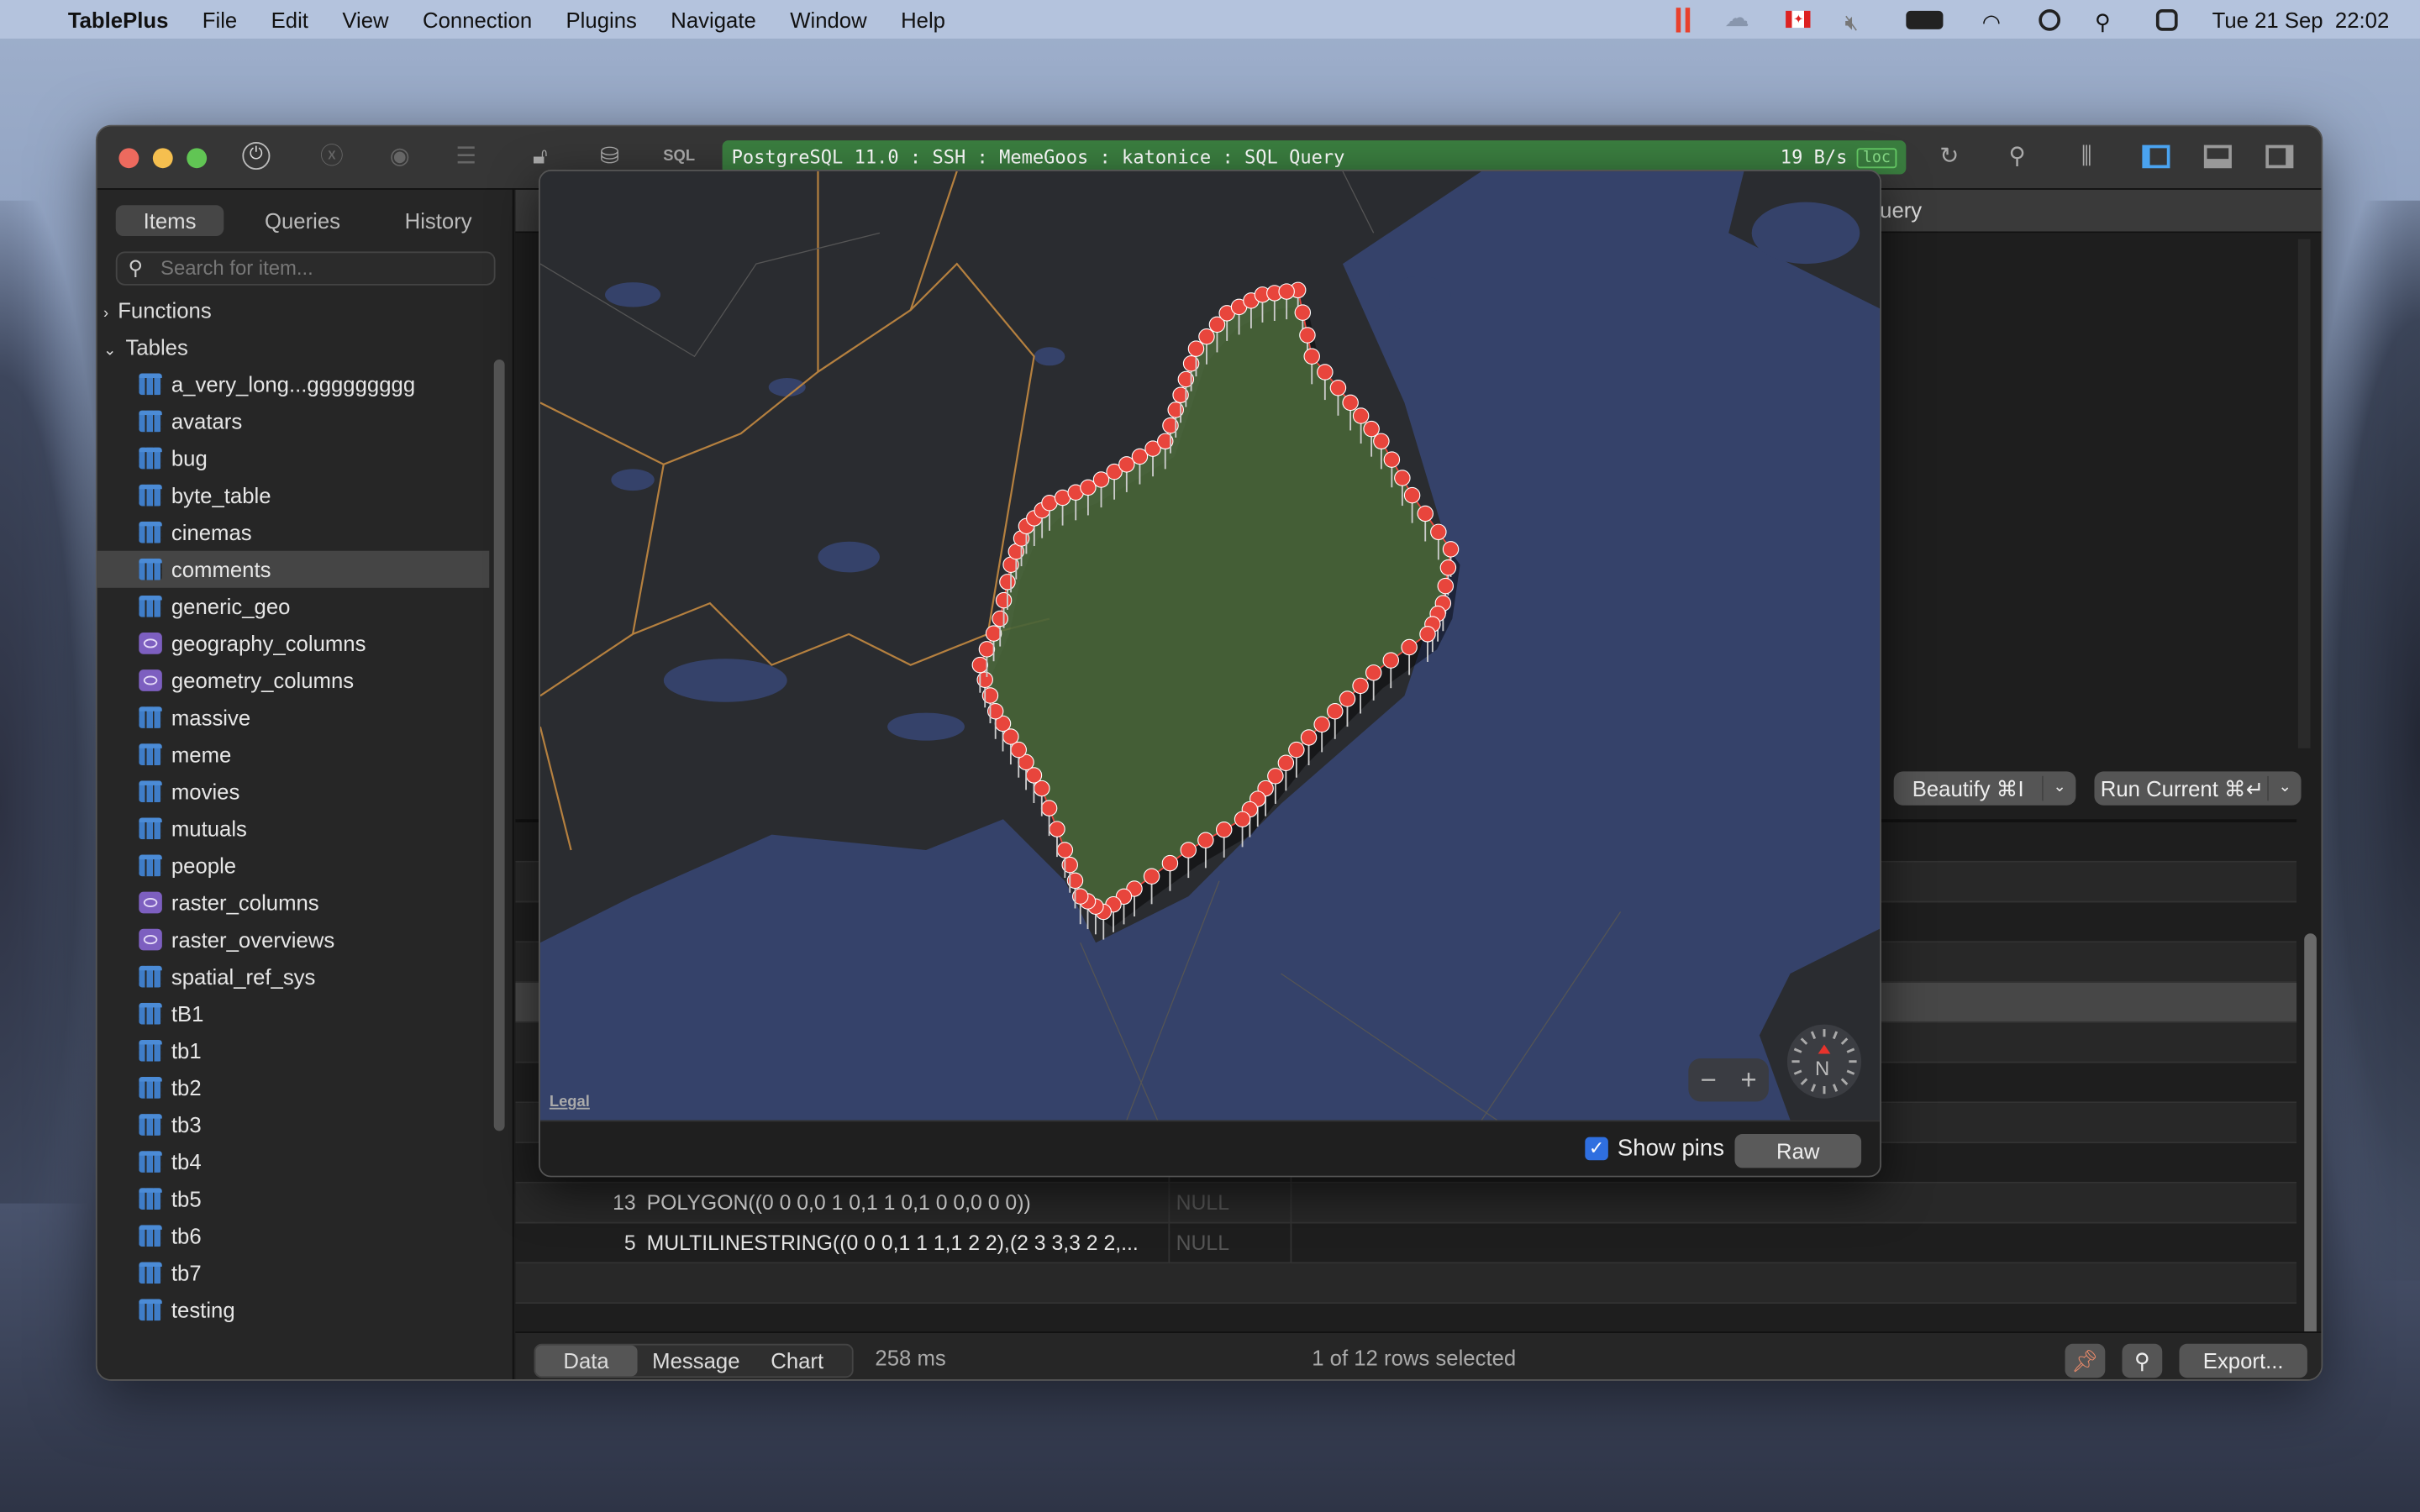 This screenshot has height=1512, width=2420. What do you see at coordinates (256, 156) in the screenshot?
I see `connection-plug-icon: ⏻` at bounding box center [256, 156].